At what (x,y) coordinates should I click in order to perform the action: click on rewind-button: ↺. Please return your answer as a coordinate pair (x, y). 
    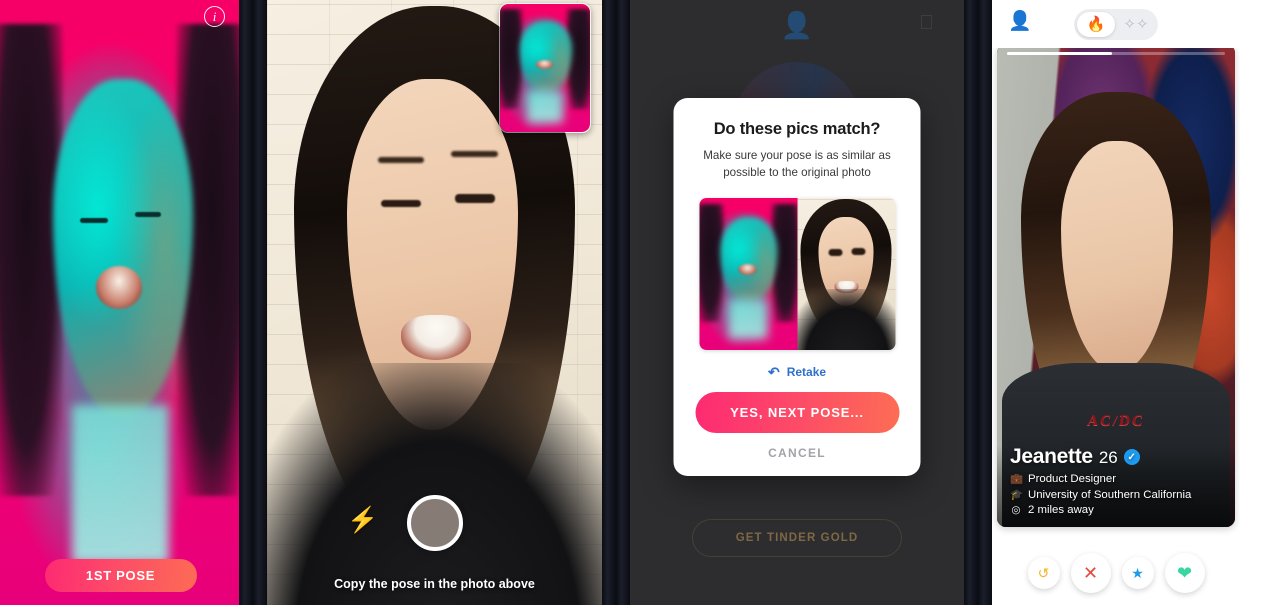
    Looking at the image, I should click on (1043, 573).